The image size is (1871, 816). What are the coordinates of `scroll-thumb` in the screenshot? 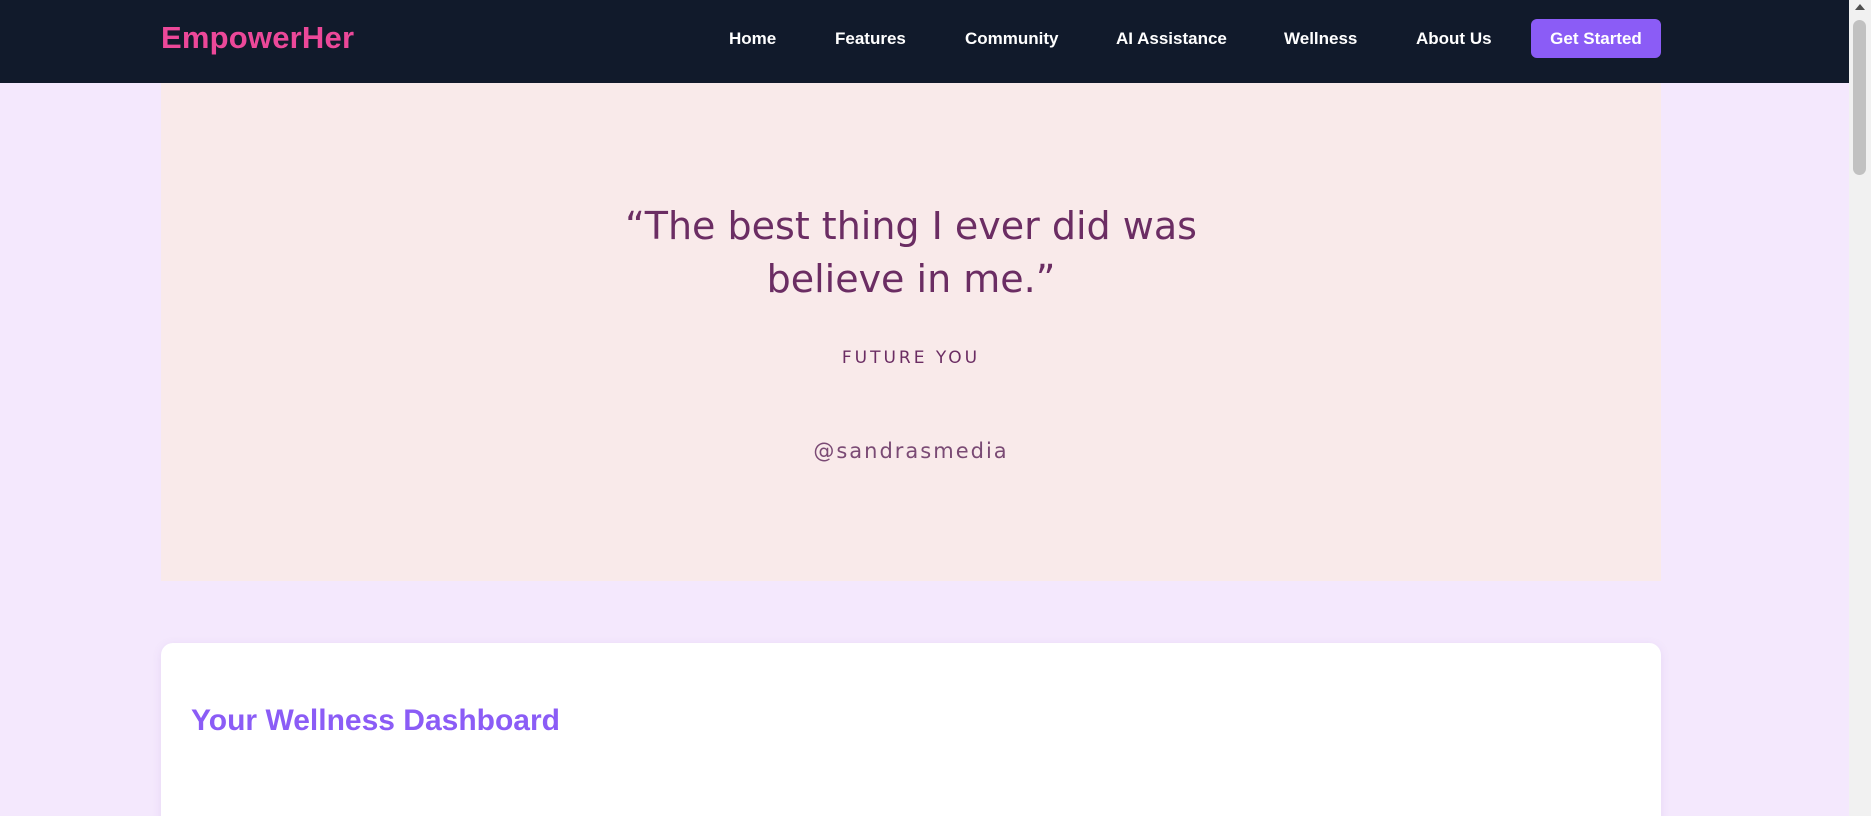 It's located at (1859, 97).